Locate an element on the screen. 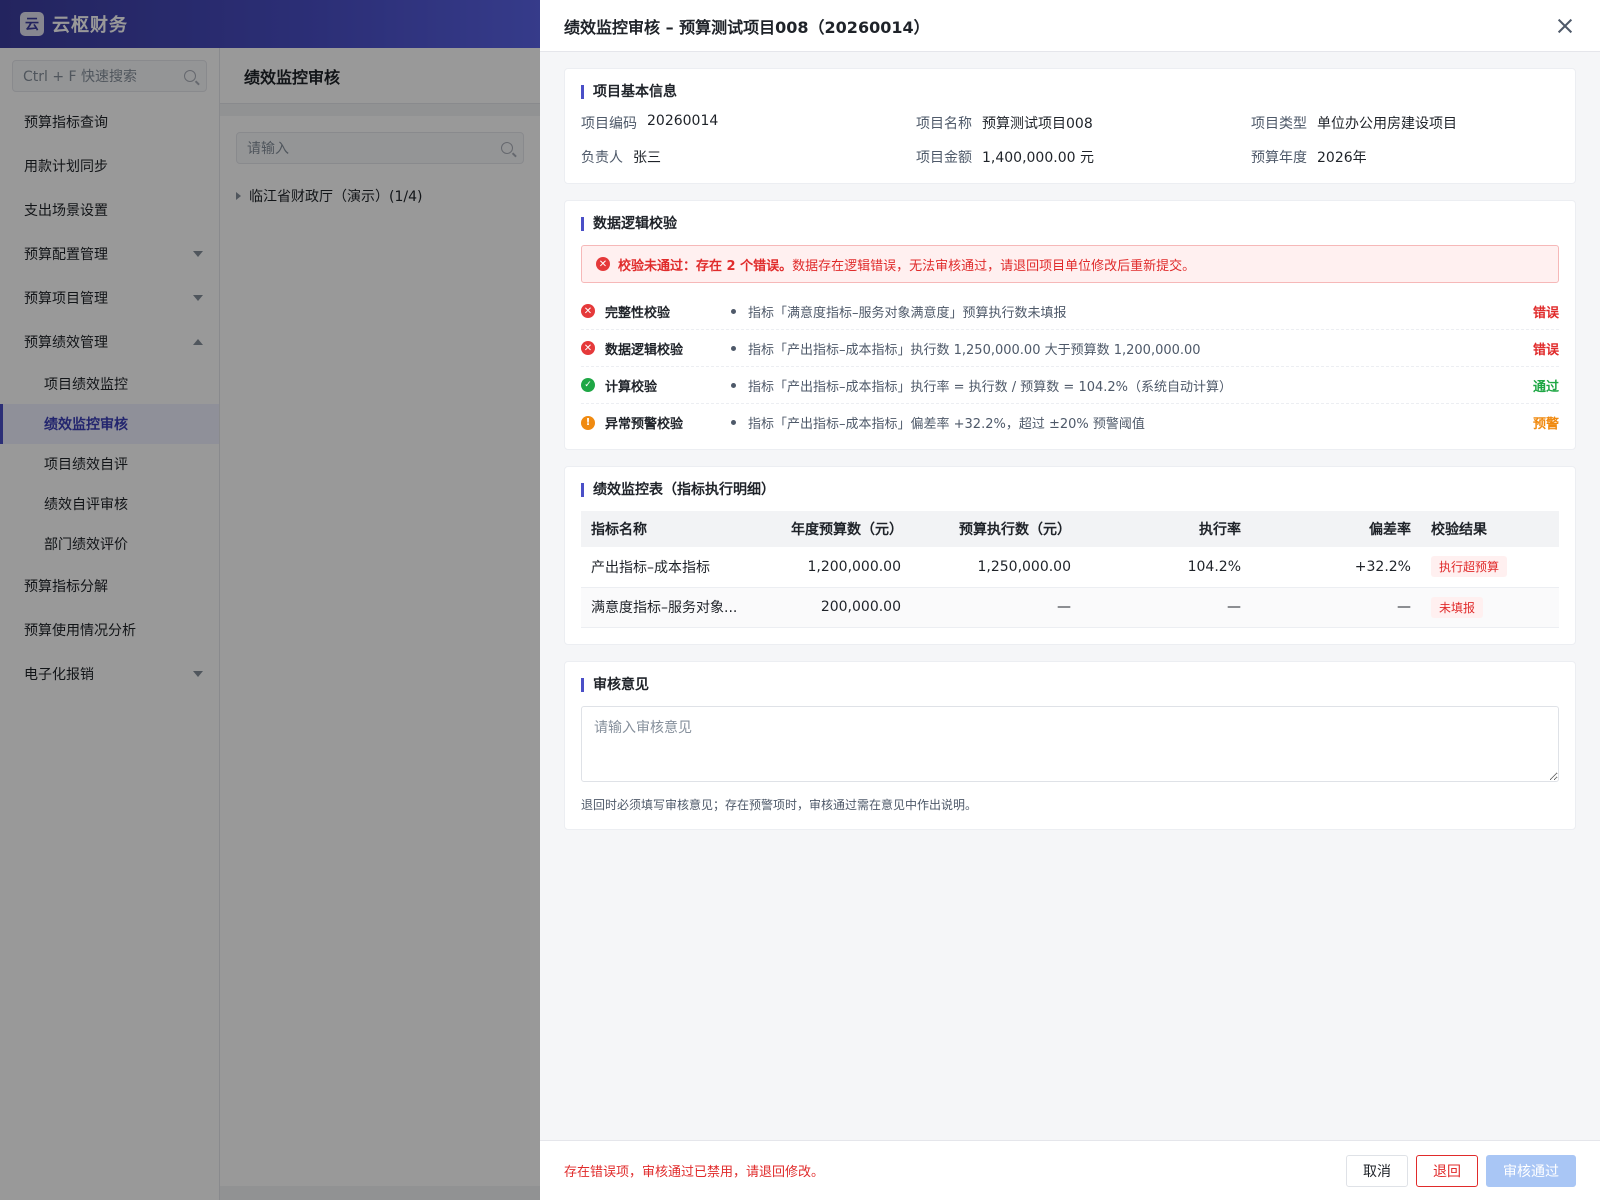  status-badge: 未填报 is located at coordinates (1457, 607).